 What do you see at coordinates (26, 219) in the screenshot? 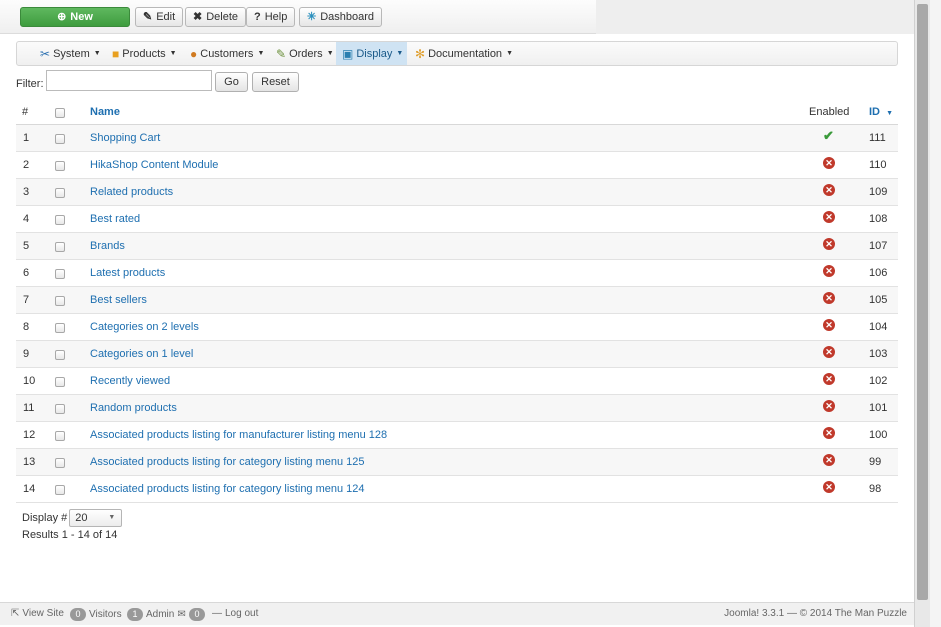
I see `row-number: 4` at bounding box center [26, 219].